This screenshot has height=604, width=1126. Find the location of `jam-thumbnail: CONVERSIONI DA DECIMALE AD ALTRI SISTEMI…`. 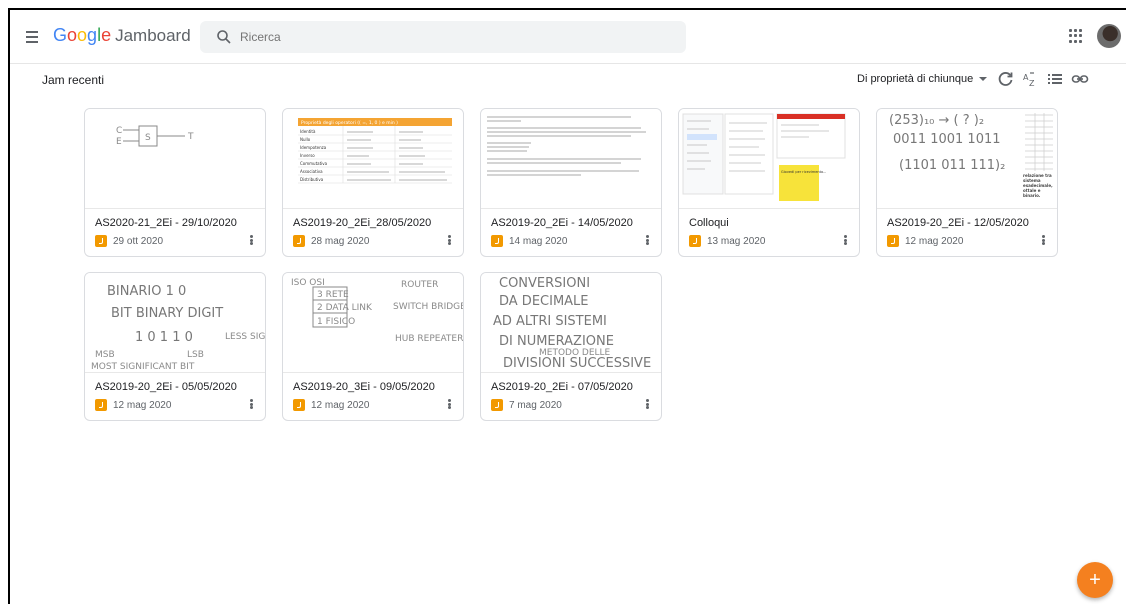

jam-thumbnail: CONVERSIONI DA DECIMALE AD ALTRI SISTEMI… is located at coordinates (571, 323).